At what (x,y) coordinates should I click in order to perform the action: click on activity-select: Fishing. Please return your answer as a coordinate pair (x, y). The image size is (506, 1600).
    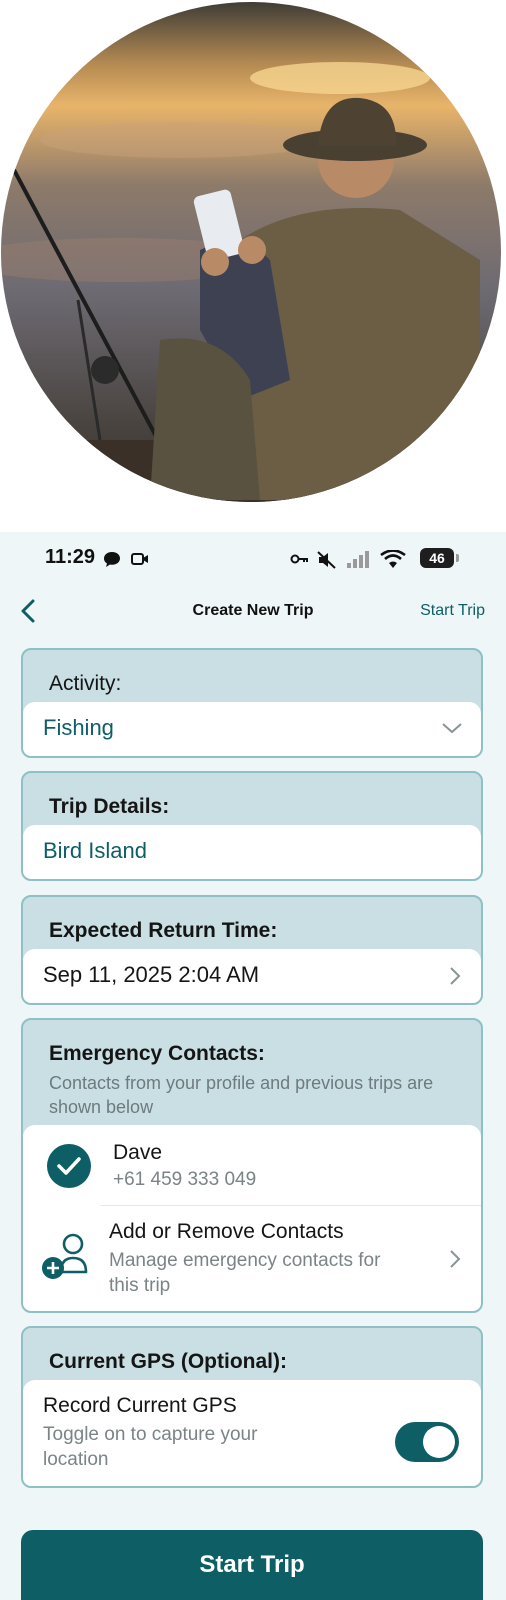
    Looking at the image, I should click on (252, 729).